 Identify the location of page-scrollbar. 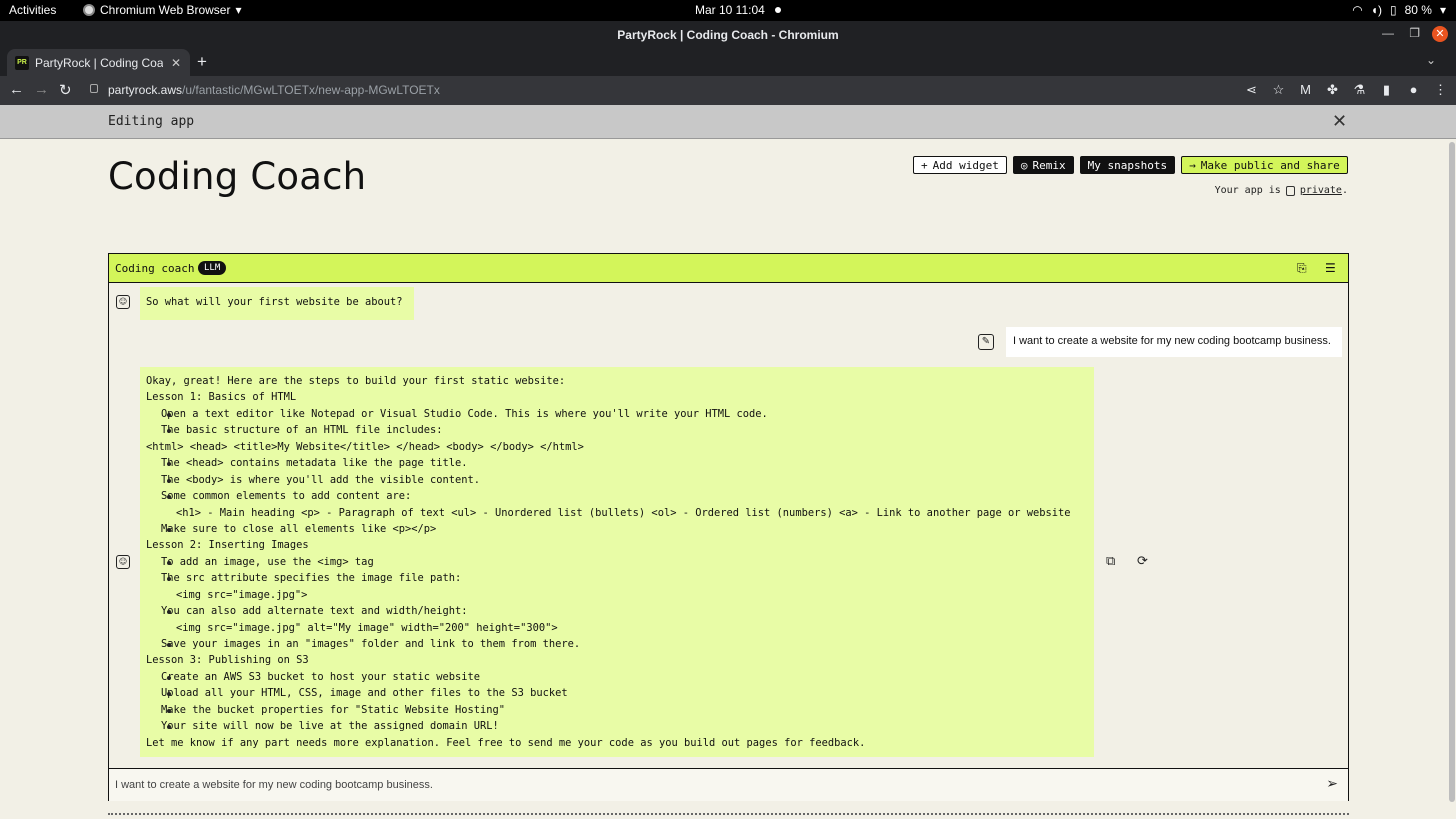
(1452, 479).